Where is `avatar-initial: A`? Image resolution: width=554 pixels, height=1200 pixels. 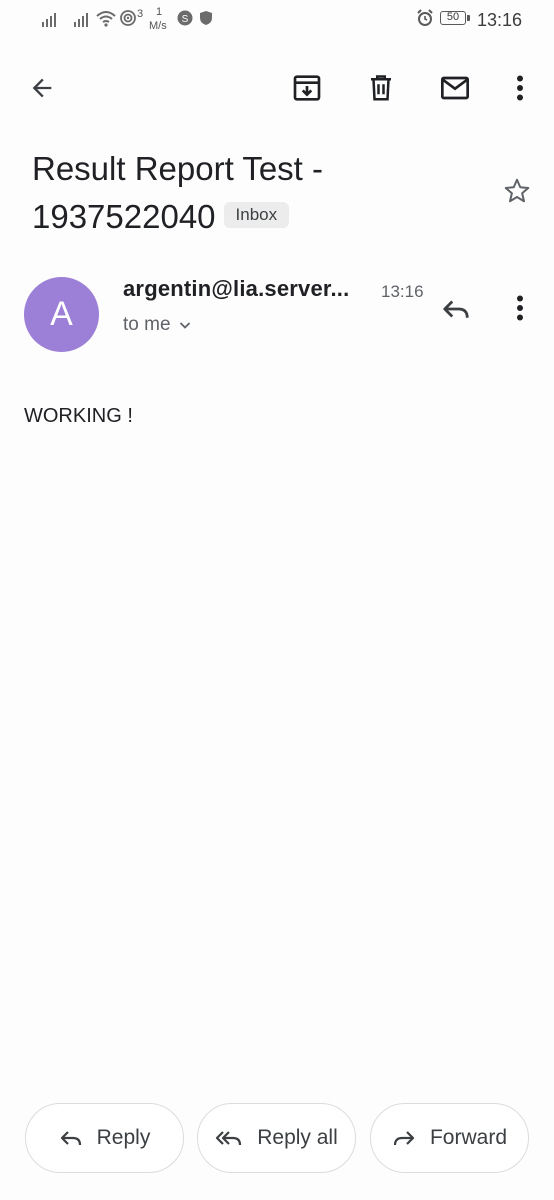 avatar-initial: A is located at coordinates (61, 314).